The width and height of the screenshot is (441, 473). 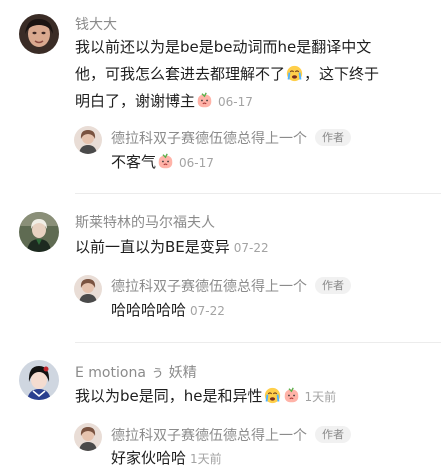 What do you see at coordinates (96, 24) in the screenshot?
I see `comment-username: 钱大大` at bounding box center [96, 24].